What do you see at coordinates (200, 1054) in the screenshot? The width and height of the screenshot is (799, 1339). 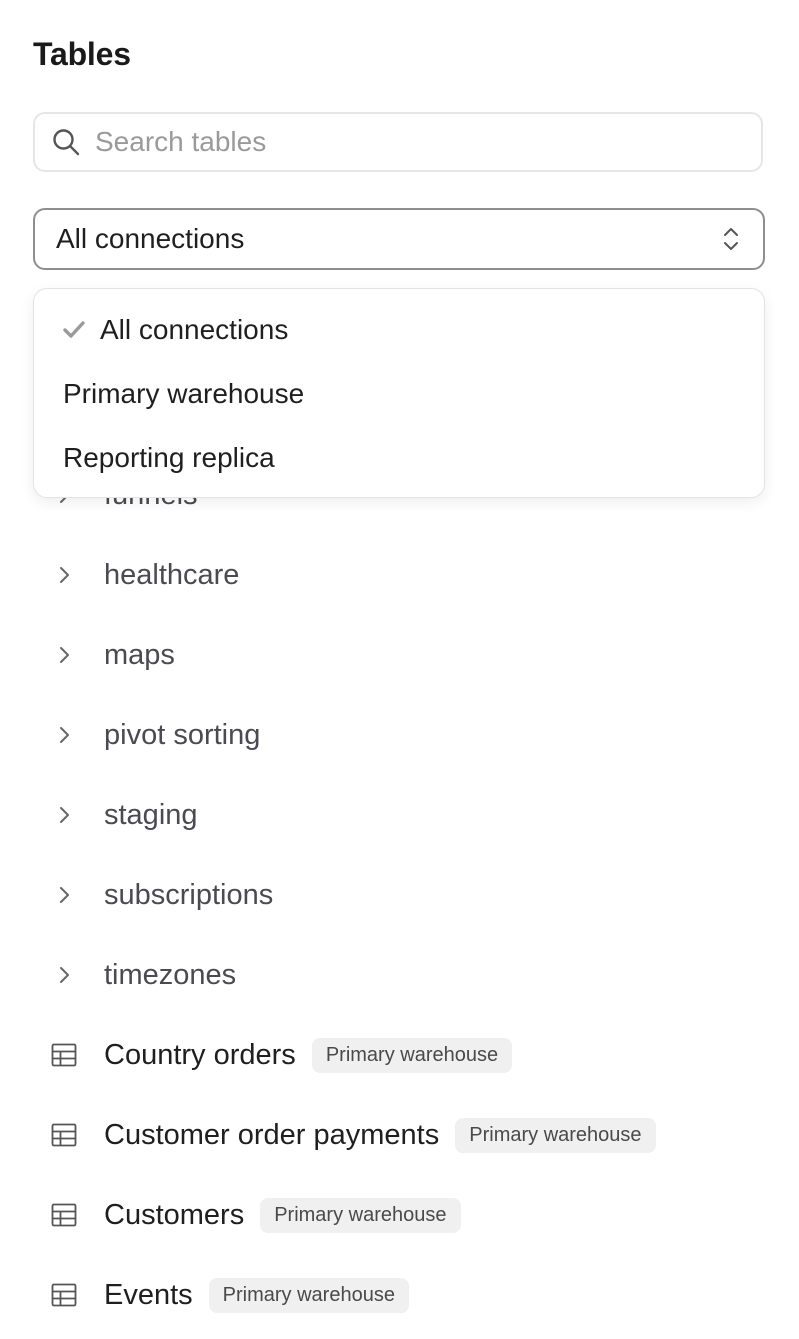 I see `table-name: Country orders` at bounding box center [200, 1054].